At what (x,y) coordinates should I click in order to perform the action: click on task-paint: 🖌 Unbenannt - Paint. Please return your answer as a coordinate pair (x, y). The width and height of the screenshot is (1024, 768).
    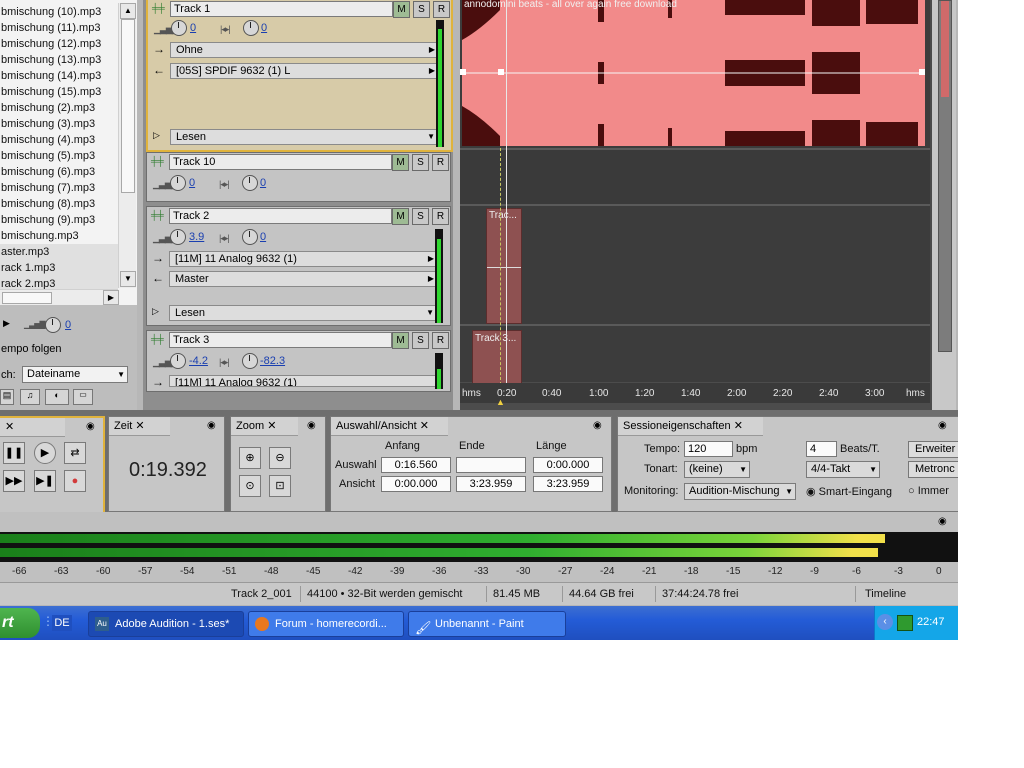
    Looking at the image, I should click on (487, 624).